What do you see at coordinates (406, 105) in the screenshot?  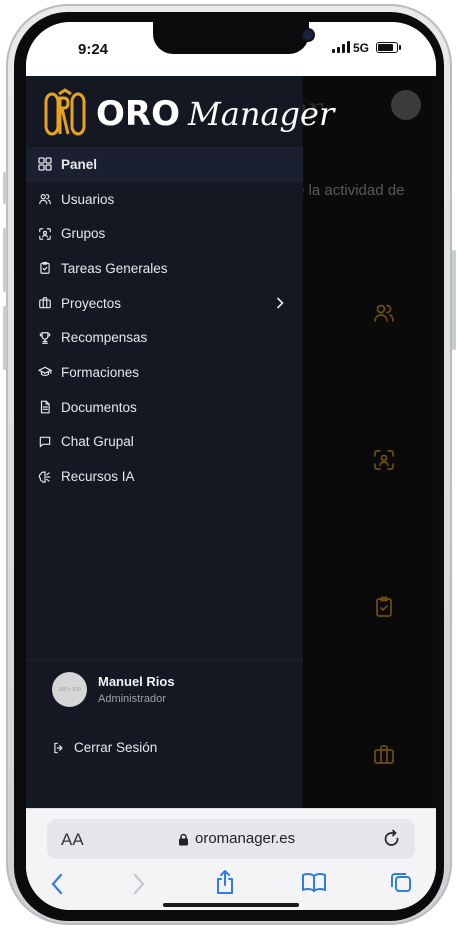 I see `background-avatar` at bounding box center [406, 105].